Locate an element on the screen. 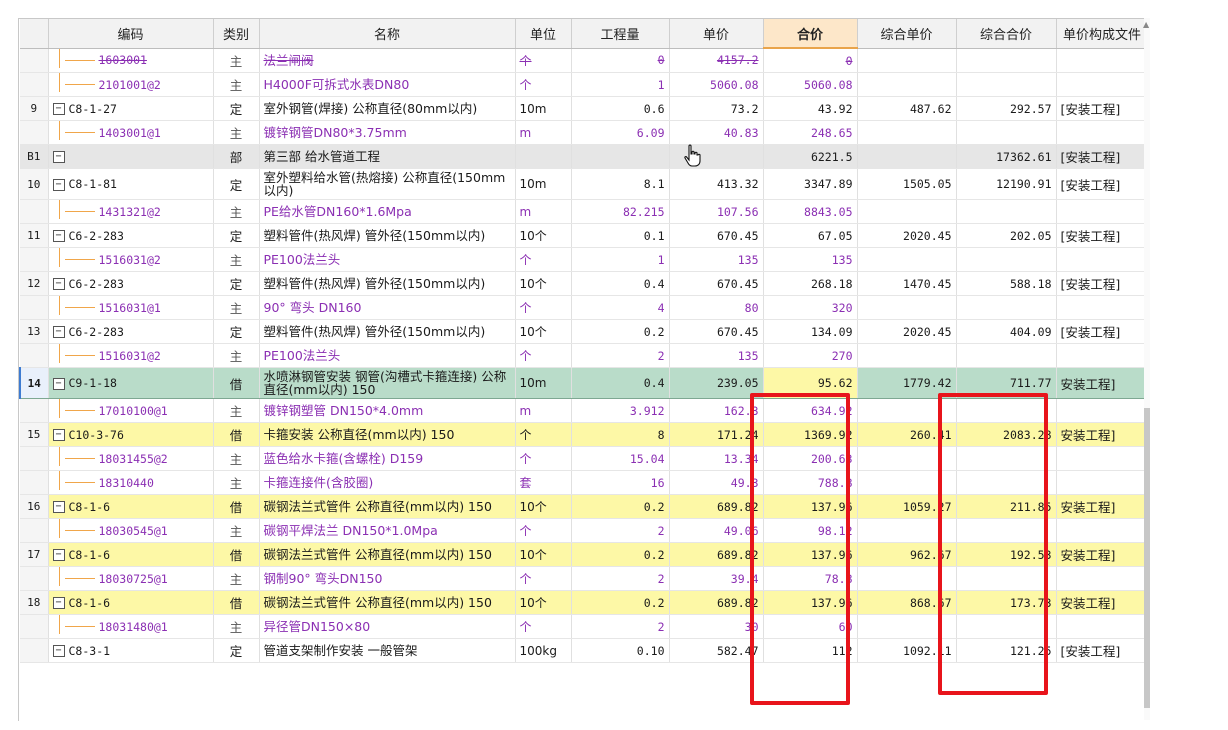 This screenshot has width=1228, height=730. cell-composite-unit-price: 260.41 is located at coordinates (907, 434).